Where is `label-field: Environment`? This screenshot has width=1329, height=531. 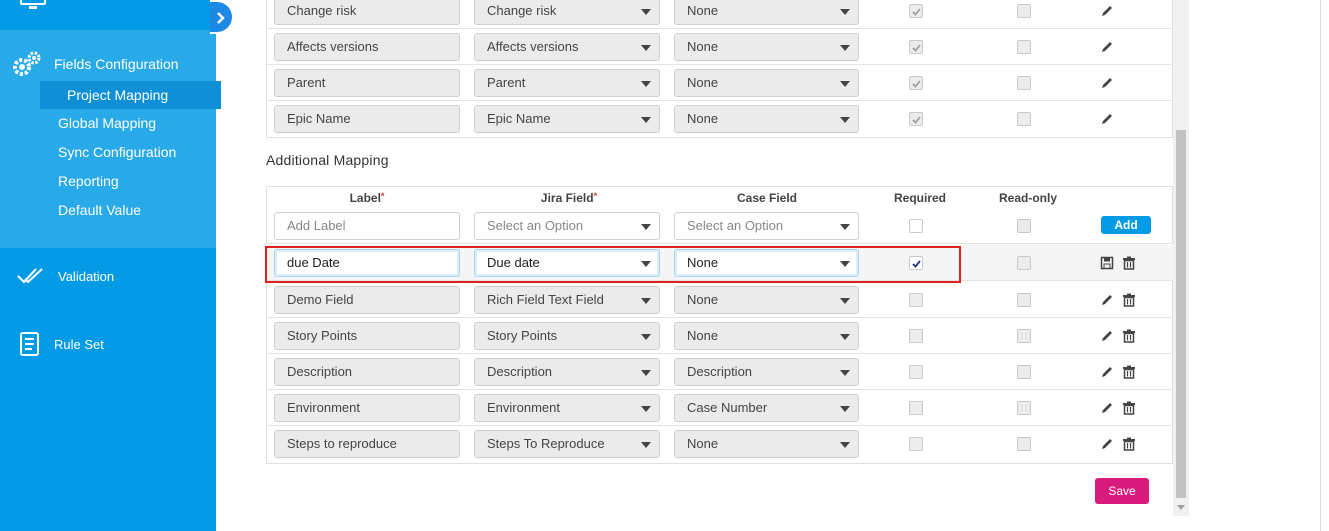
label-field: Environment is located at coordinates (367, 408).